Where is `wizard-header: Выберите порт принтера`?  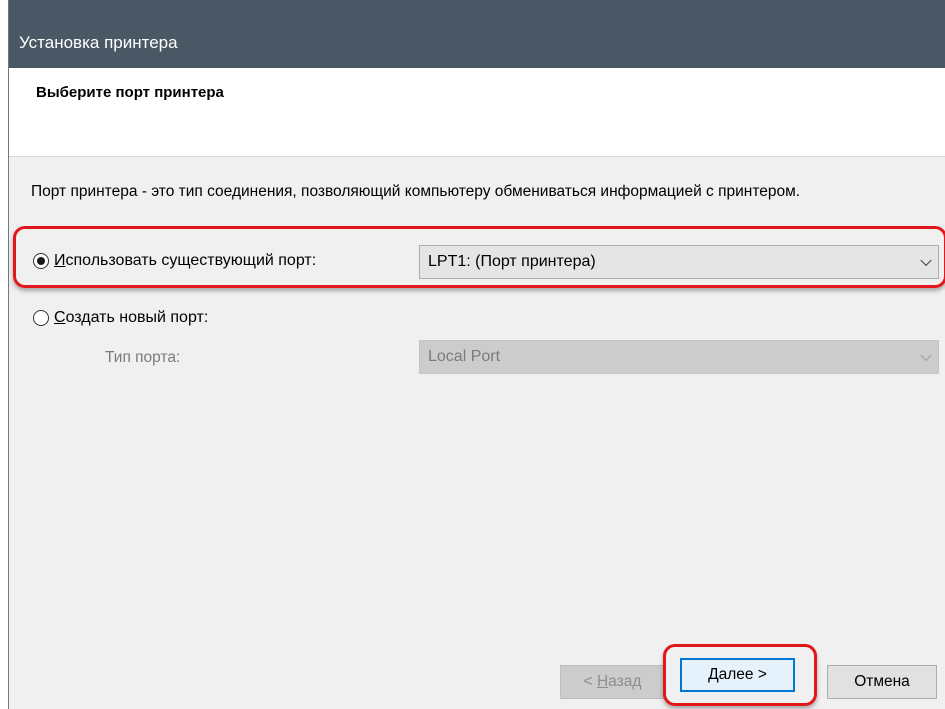 wizard-header: Выберите порт принтера is located at coordinates (477, 112).